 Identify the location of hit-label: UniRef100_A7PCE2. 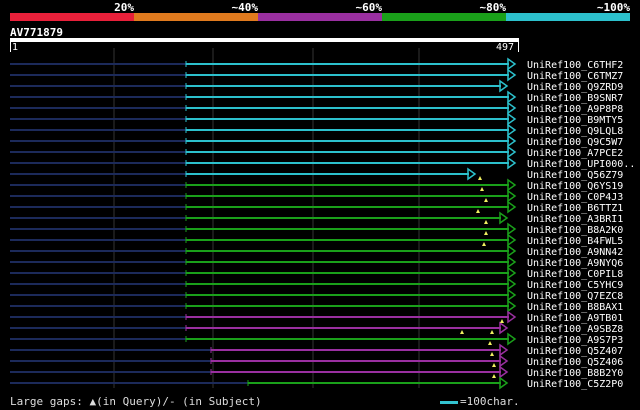
(575, 153).